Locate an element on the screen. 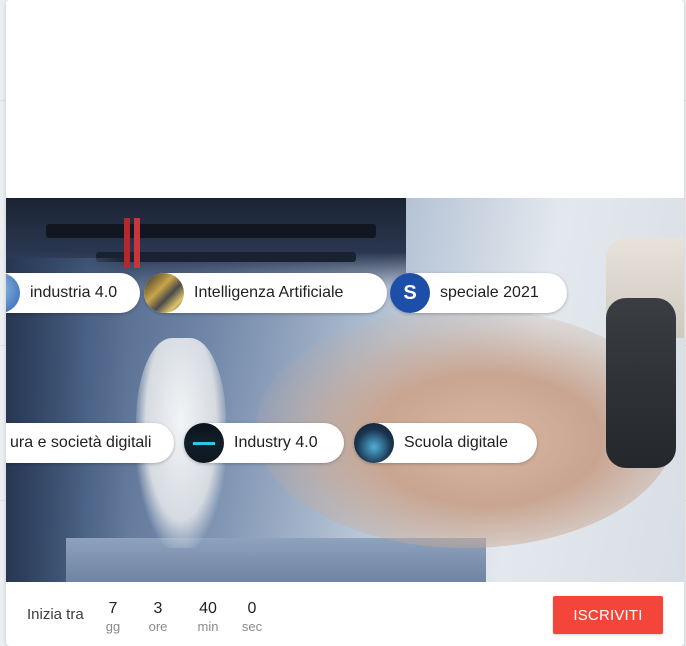 Image resolution: width=686 pixels, height=646 pixels. countdown-minutes: 40 min is located at coordinates (208, 617).